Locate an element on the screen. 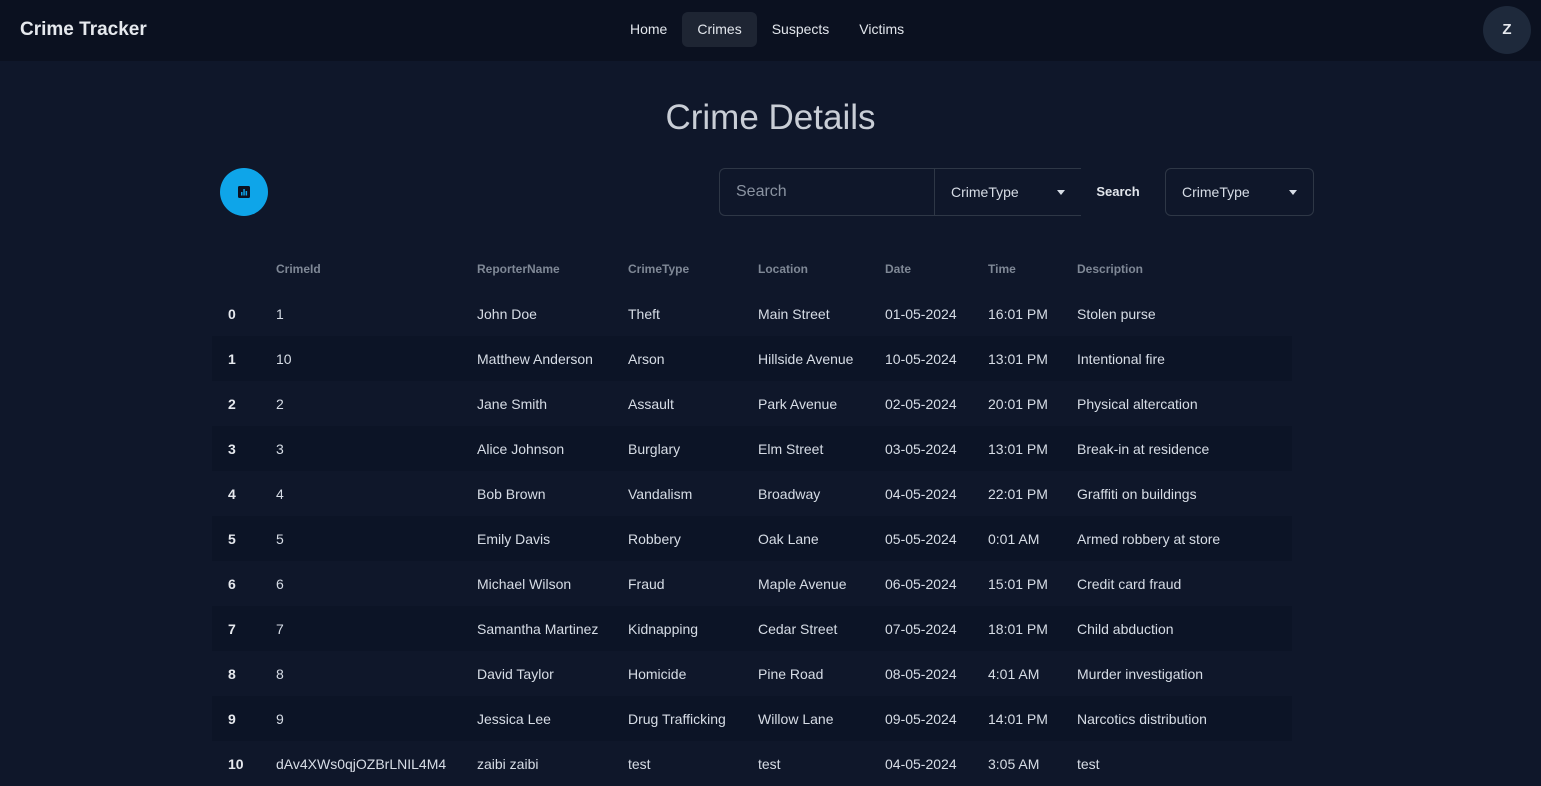  cell-date: 05-05-2024 is located at coordinates (936, 538).